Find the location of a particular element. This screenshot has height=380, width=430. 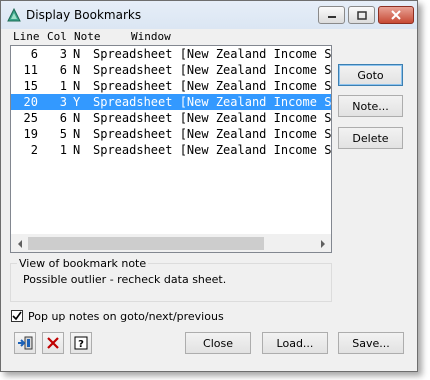

help-icon: ? is located at coordinates (81, 343).